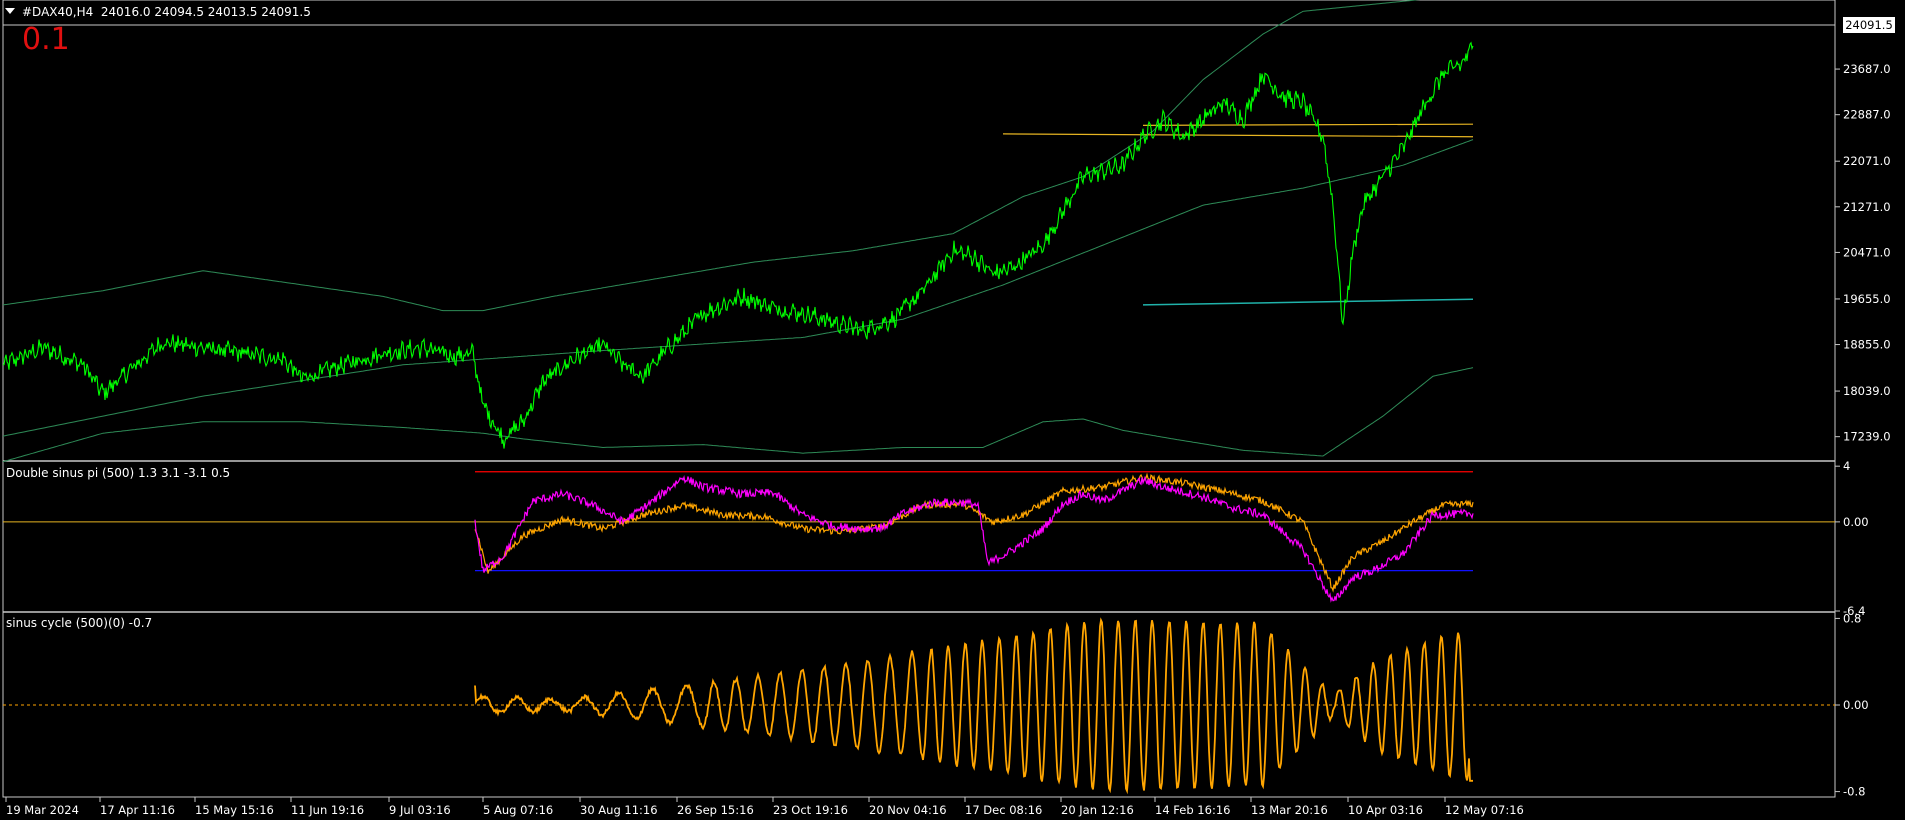  What do you see at coordinates (42, 810) in the screenshot?
I see `time-tick-label: 19 Mar 2024` at bounding box center [42, 810].